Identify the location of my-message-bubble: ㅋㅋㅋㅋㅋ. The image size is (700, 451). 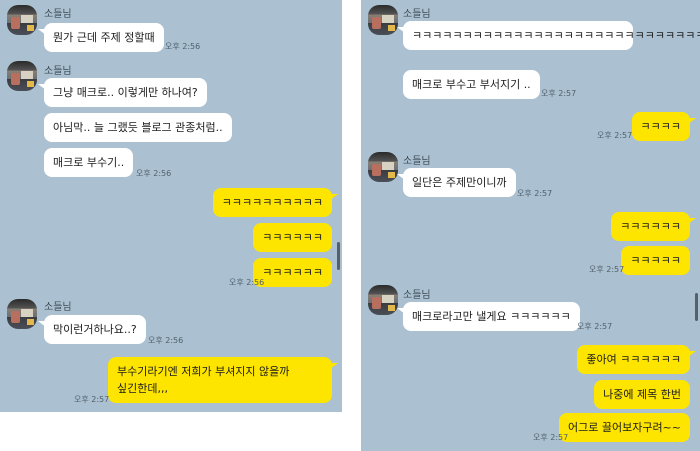
(655, 260).